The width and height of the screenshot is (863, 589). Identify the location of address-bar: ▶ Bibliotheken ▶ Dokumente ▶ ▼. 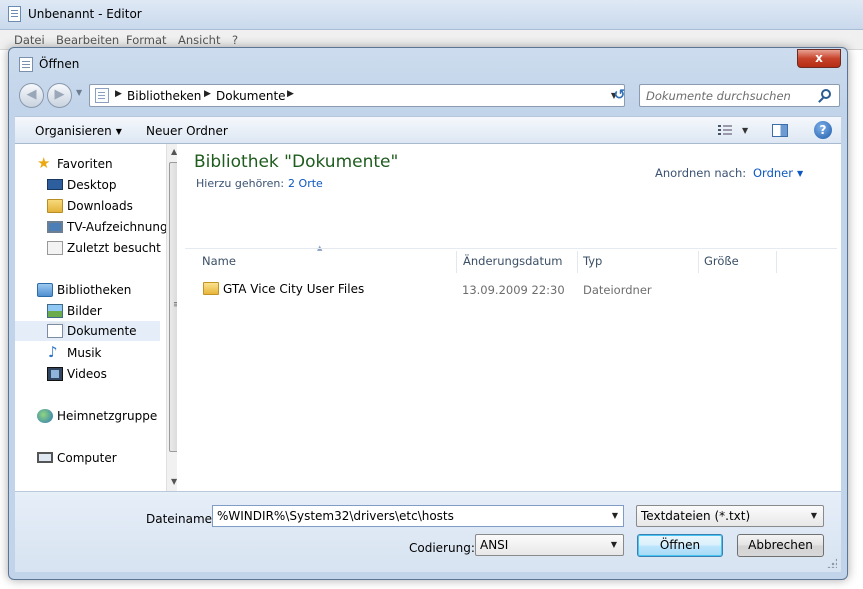
(357, 95).